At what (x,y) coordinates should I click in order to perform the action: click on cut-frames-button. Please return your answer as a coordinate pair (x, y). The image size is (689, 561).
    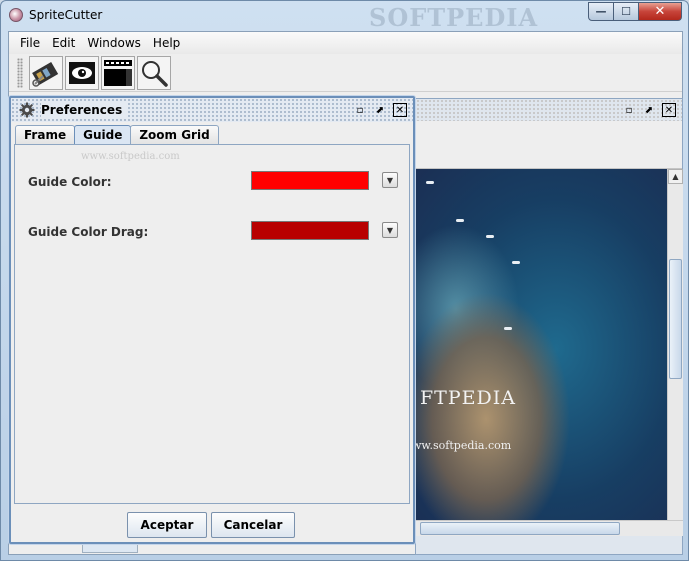
    Looking at the image, I should click on (46, 72).